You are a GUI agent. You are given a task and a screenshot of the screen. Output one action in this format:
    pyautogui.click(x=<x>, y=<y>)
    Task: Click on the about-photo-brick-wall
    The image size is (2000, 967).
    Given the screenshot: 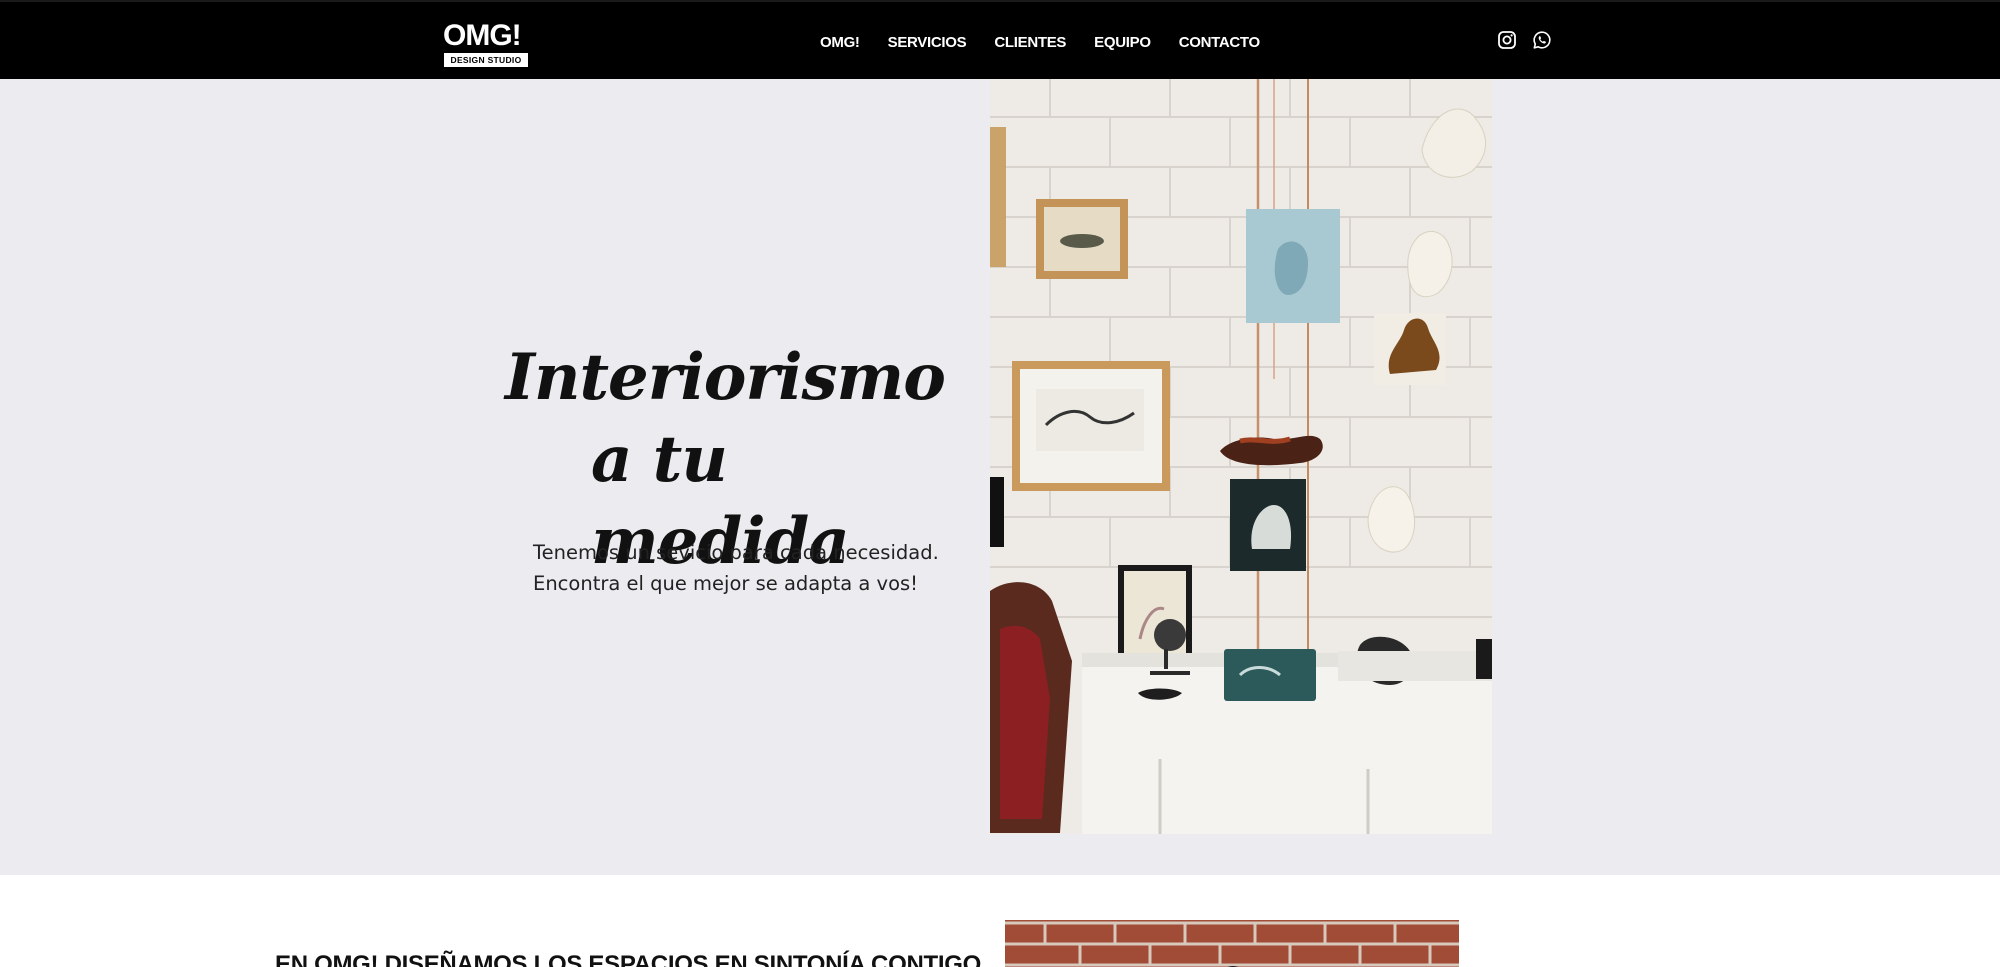 What is the action you would take?
    pyautogui.click(x=1232, y=943)
    